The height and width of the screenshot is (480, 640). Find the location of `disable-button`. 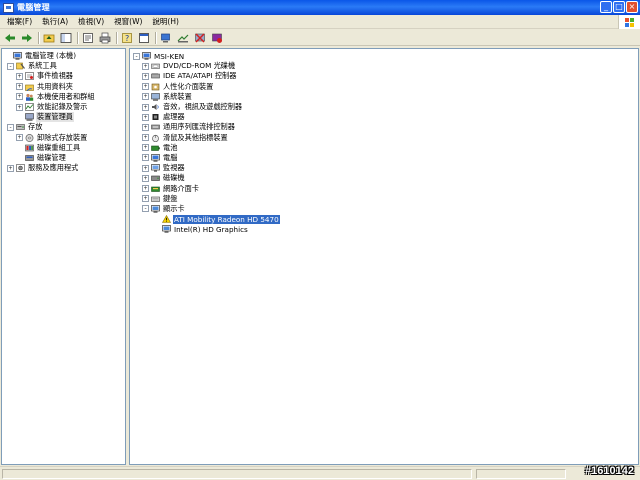

disable-button is located at coordinates (217, 37).